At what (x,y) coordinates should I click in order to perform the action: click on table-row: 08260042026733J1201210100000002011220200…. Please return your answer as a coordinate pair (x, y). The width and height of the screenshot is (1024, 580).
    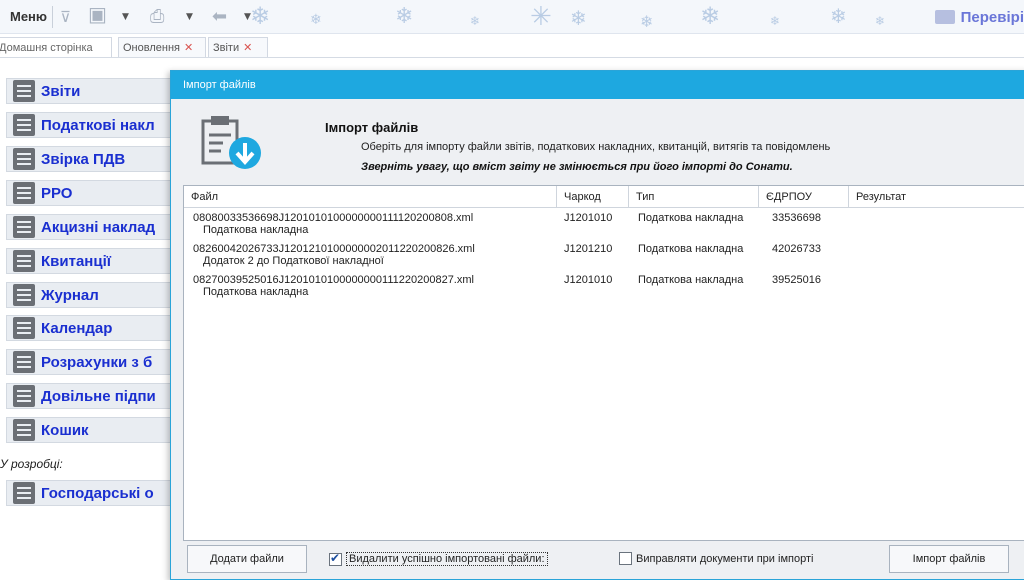
    Looking at the image, I should click on (604, 256).